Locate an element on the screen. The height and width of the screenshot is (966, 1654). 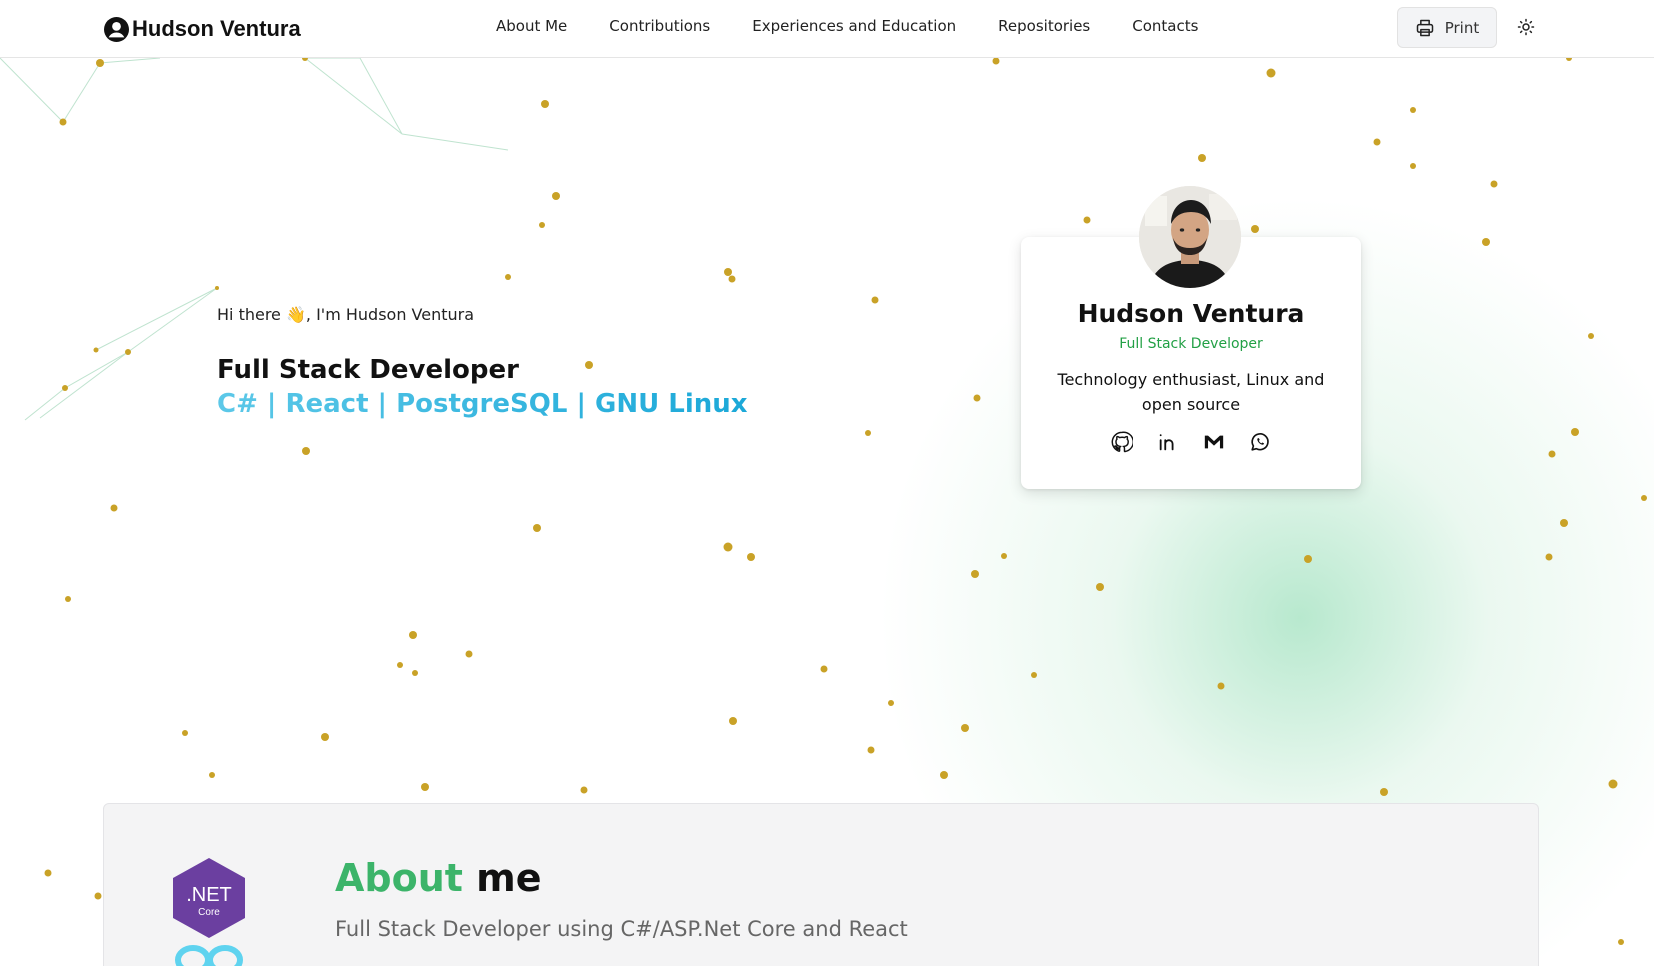
whatsapp-icon is located at coordinates (1260, 442).